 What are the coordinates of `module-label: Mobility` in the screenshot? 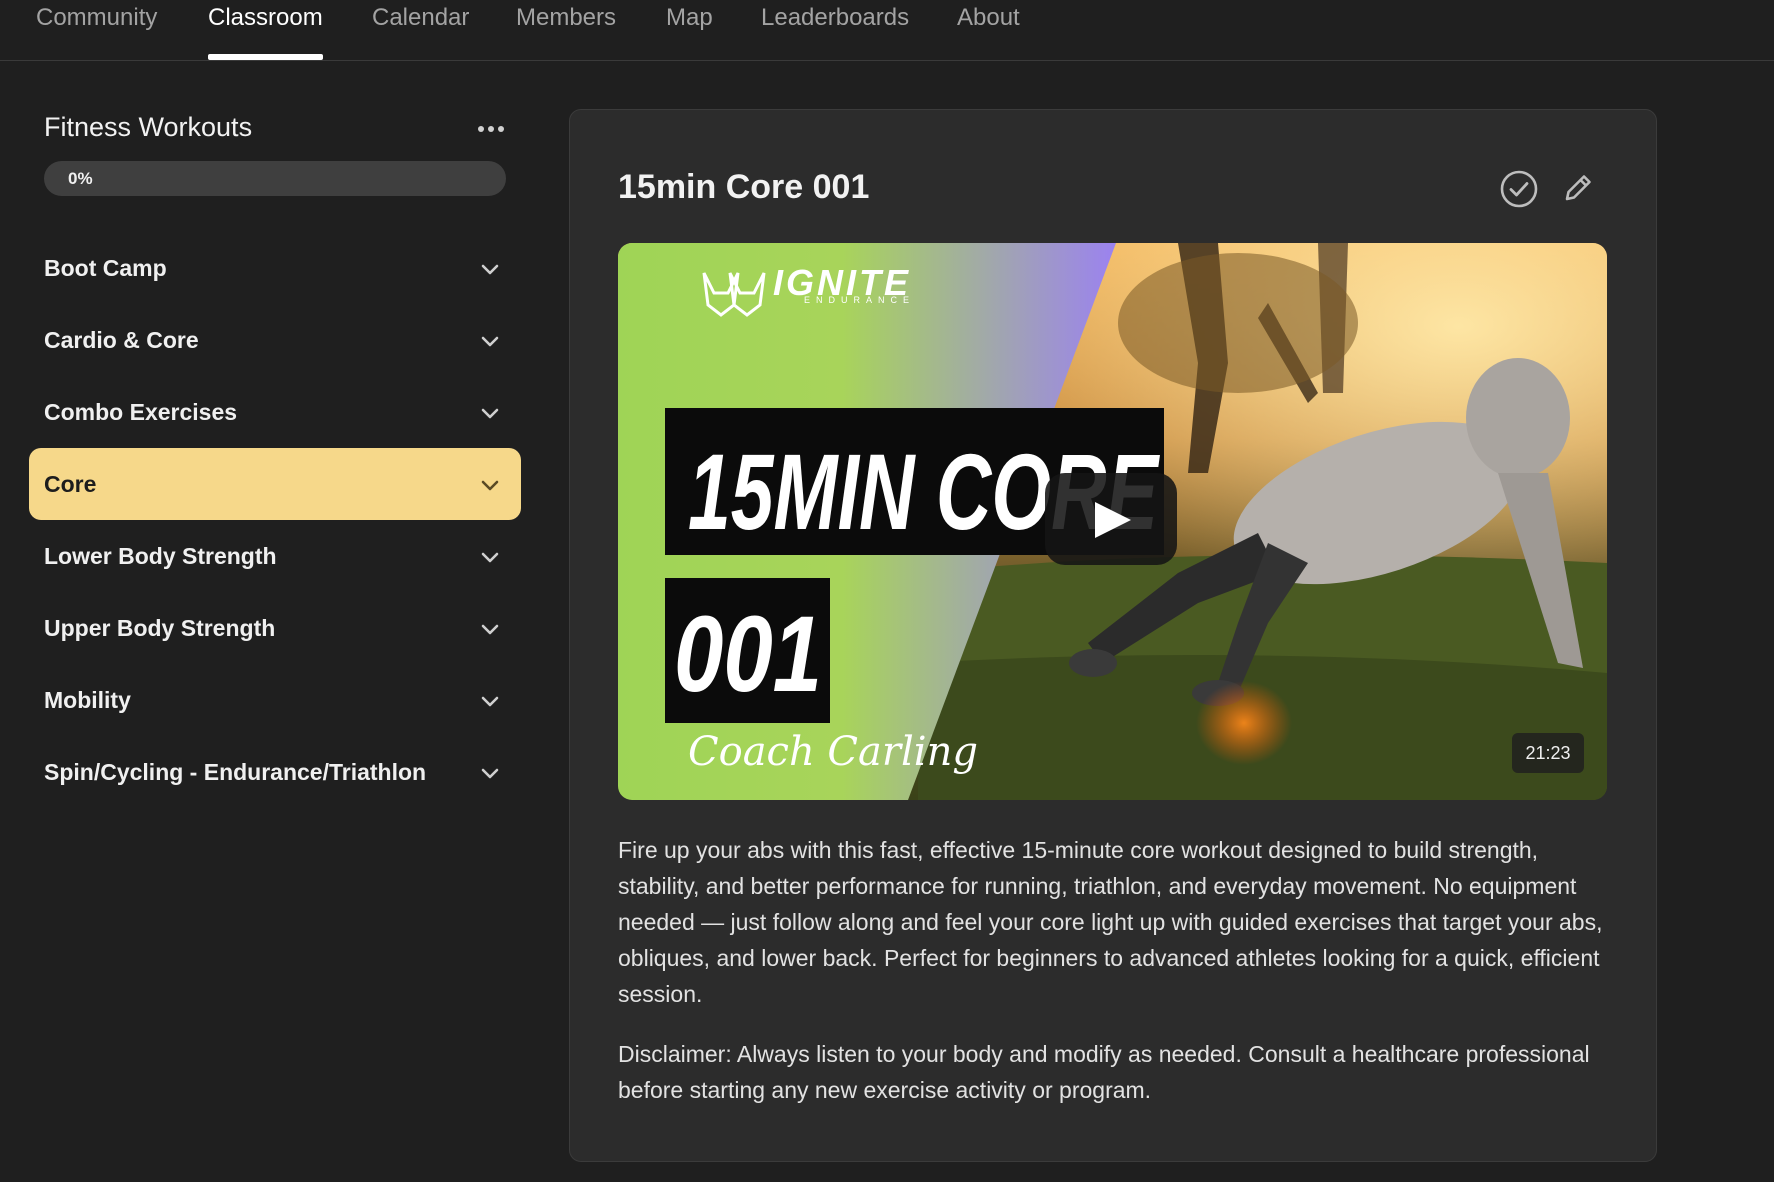 It's located at (87, 700).